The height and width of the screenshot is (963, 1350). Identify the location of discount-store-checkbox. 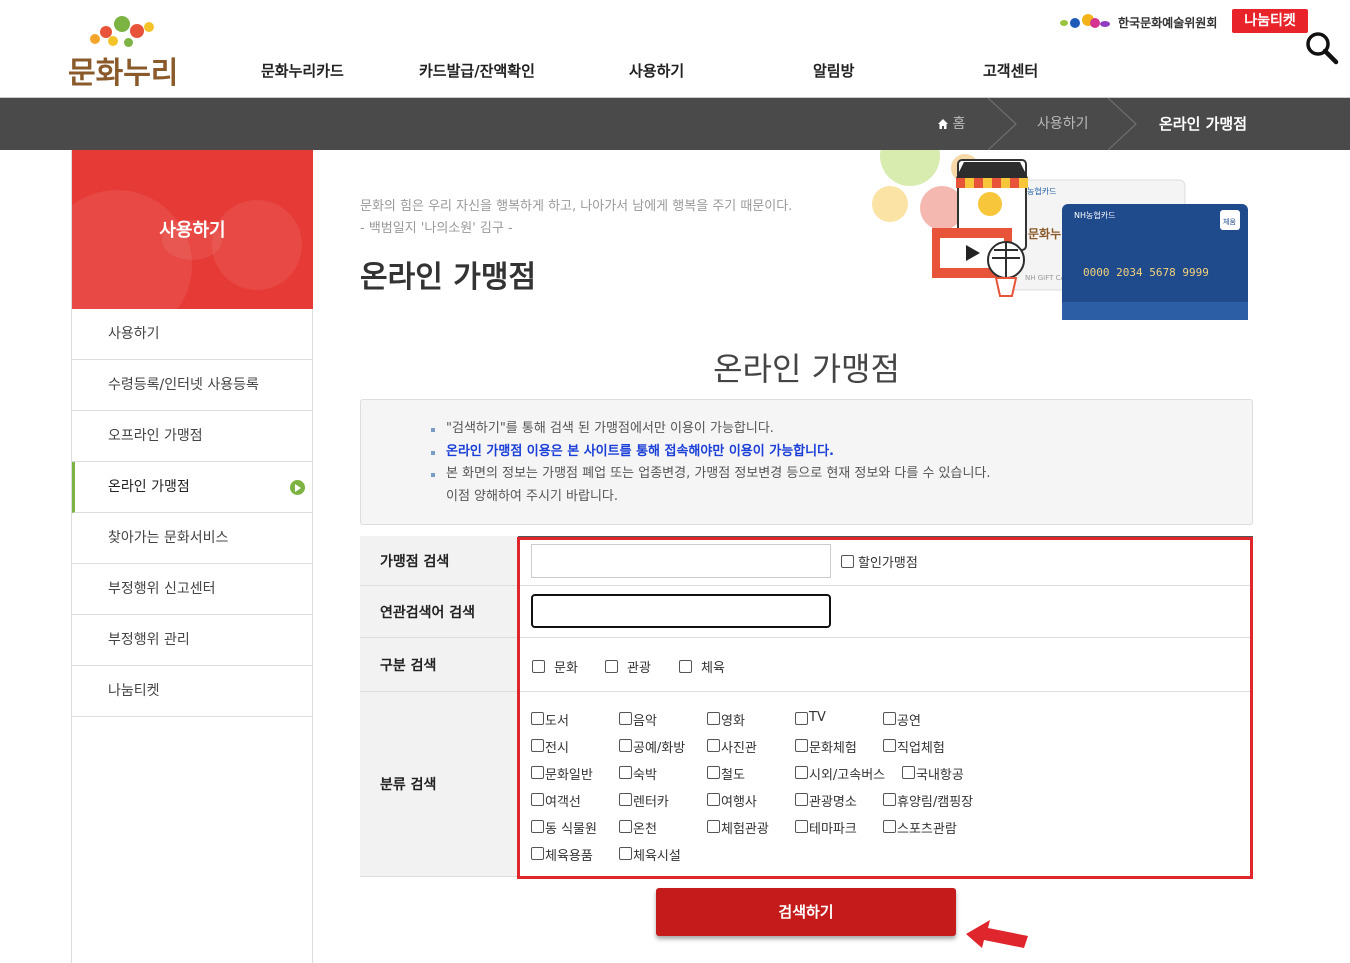
(847, 561).